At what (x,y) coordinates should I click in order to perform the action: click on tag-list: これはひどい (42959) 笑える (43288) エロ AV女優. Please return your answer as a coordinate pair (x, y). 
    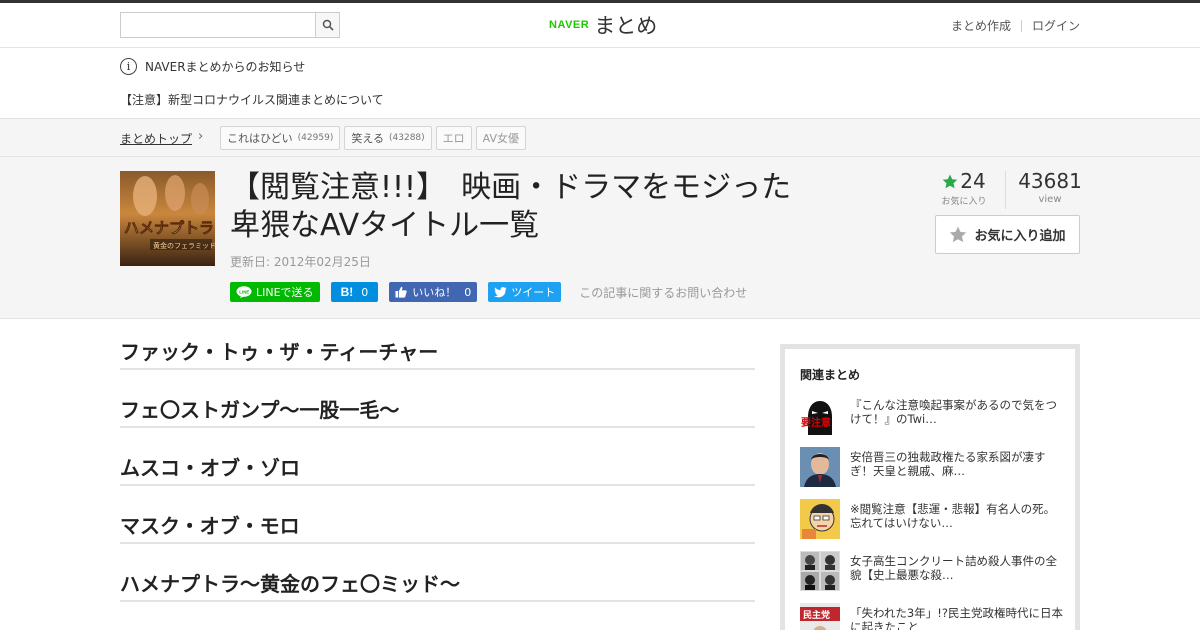
    Looking at the image, I should click on (373, 138).